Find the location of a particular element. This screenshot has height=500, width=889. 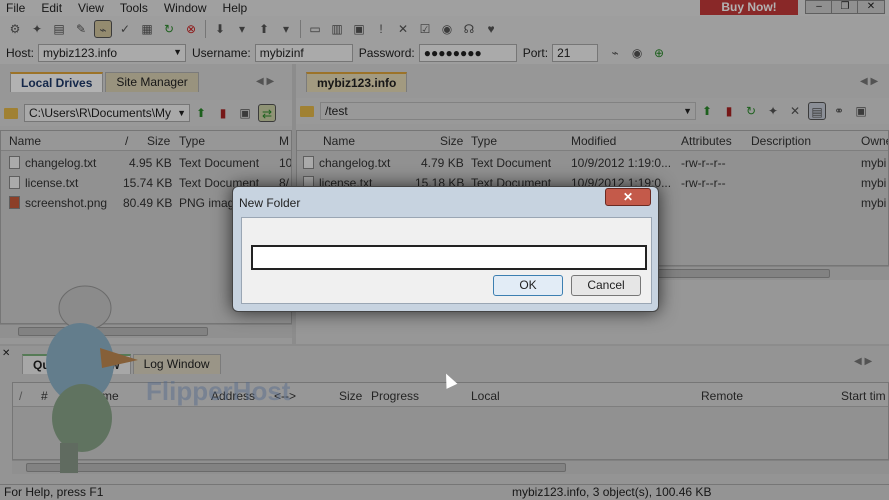

reconnect-icon: ✓ is located at coordinates (125, 29).